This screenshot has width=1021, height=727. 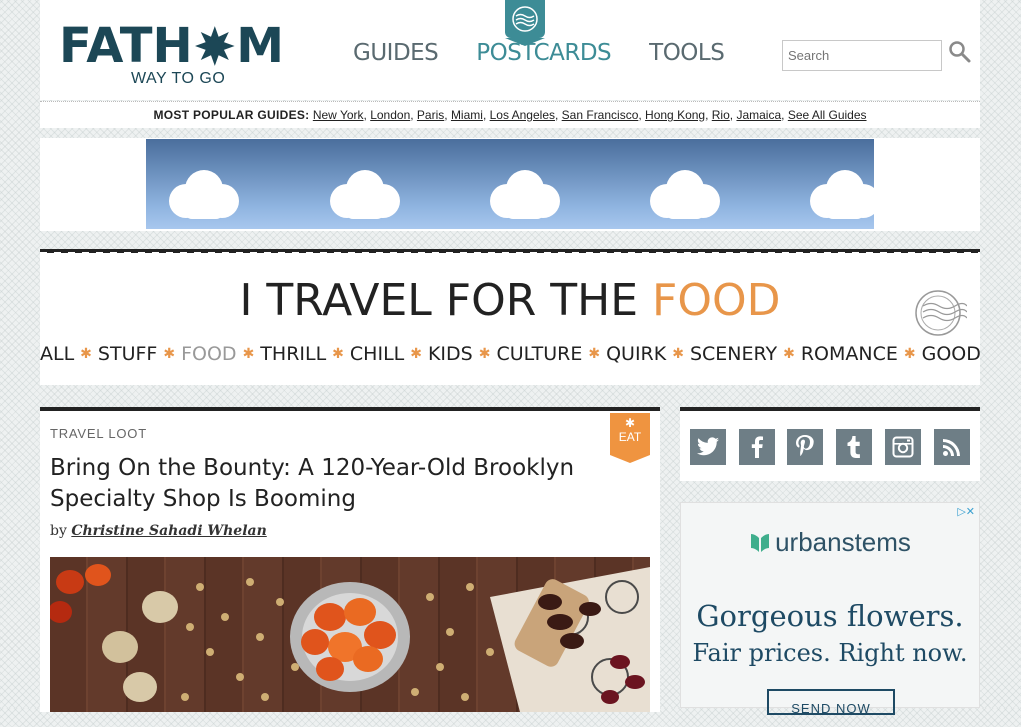 What do you see at coordinates (450, 354) in the screenshot?
I see `category-kids: KIDS` at bounding box center [450, 354].